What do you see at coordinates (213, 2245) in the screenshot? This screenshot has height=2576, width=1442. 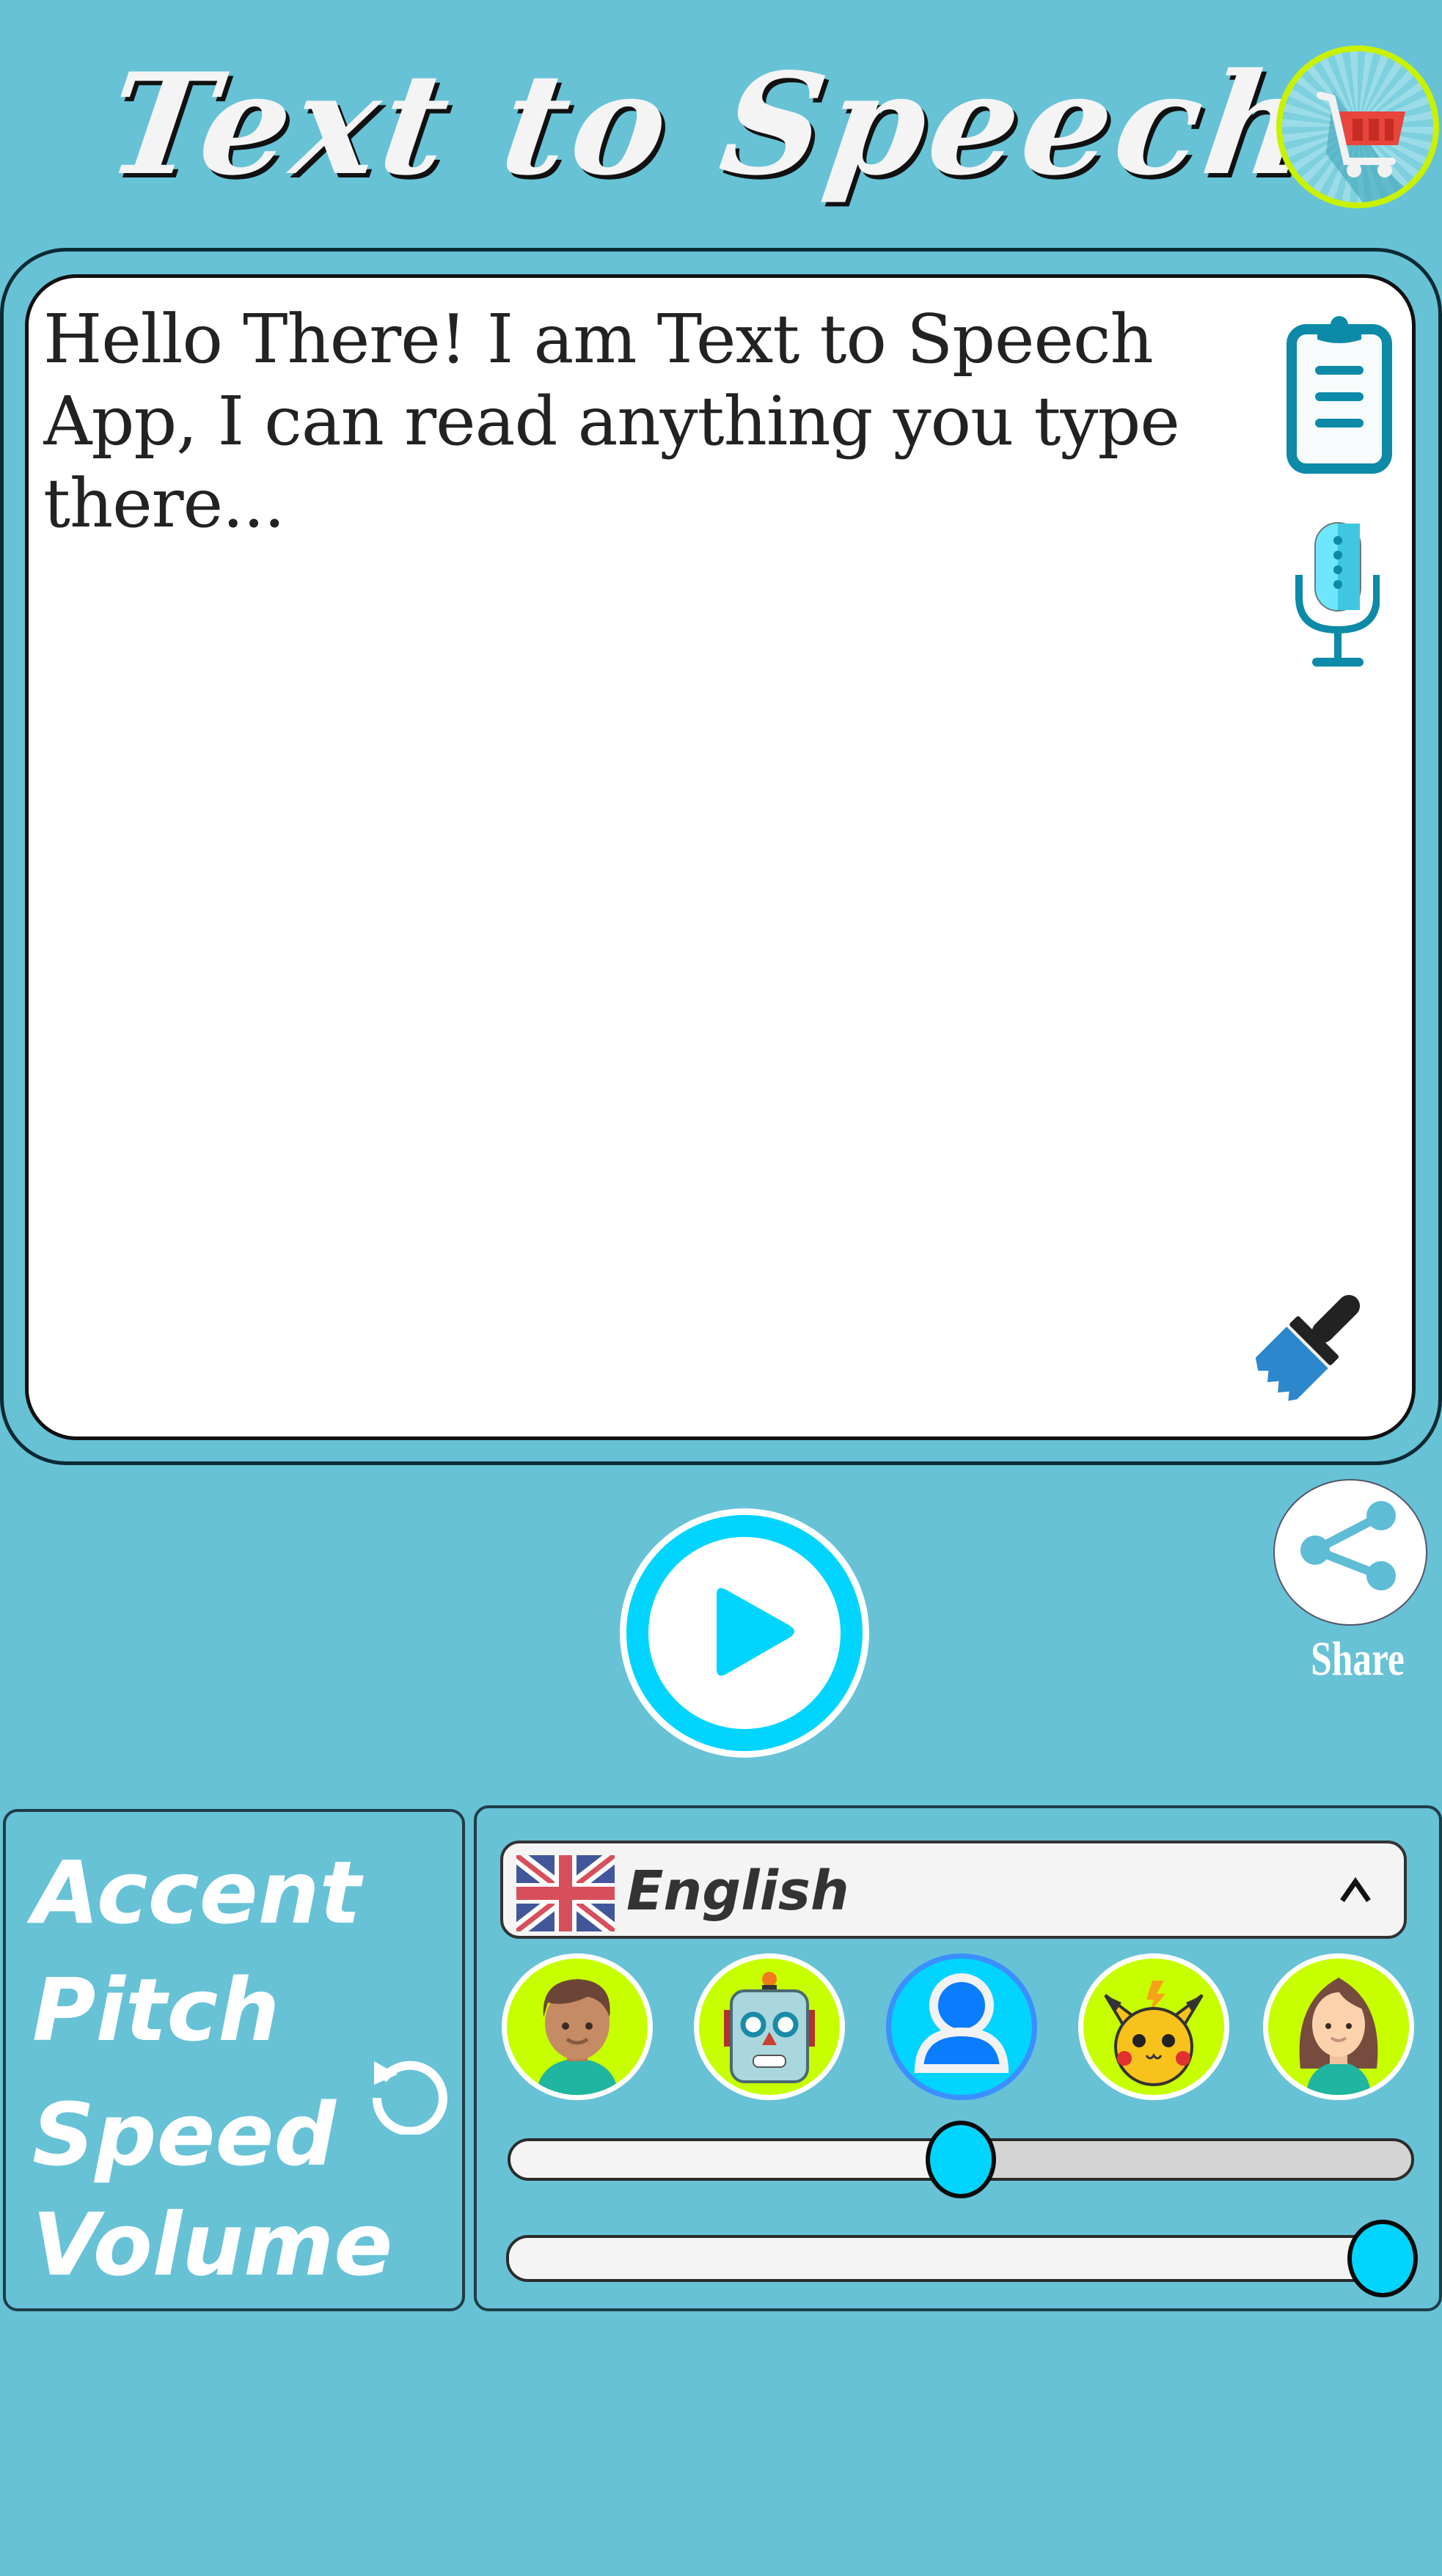 I see `volume-label: Volume` at bounding box center [213, 2245].